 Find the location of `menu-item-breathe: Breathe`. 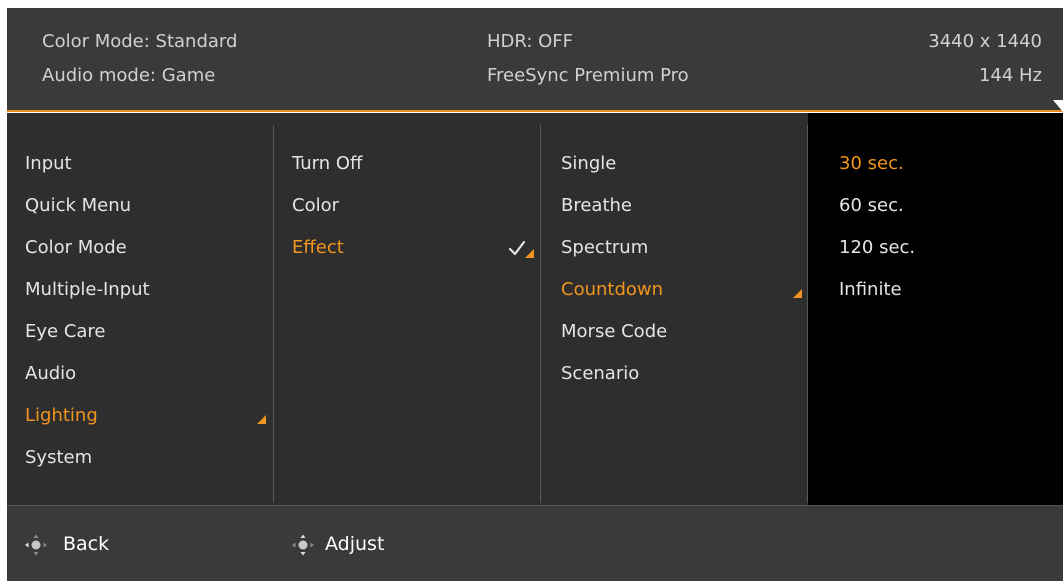

menu-item-breathe: Breathe is located at coordinates (596, 206).